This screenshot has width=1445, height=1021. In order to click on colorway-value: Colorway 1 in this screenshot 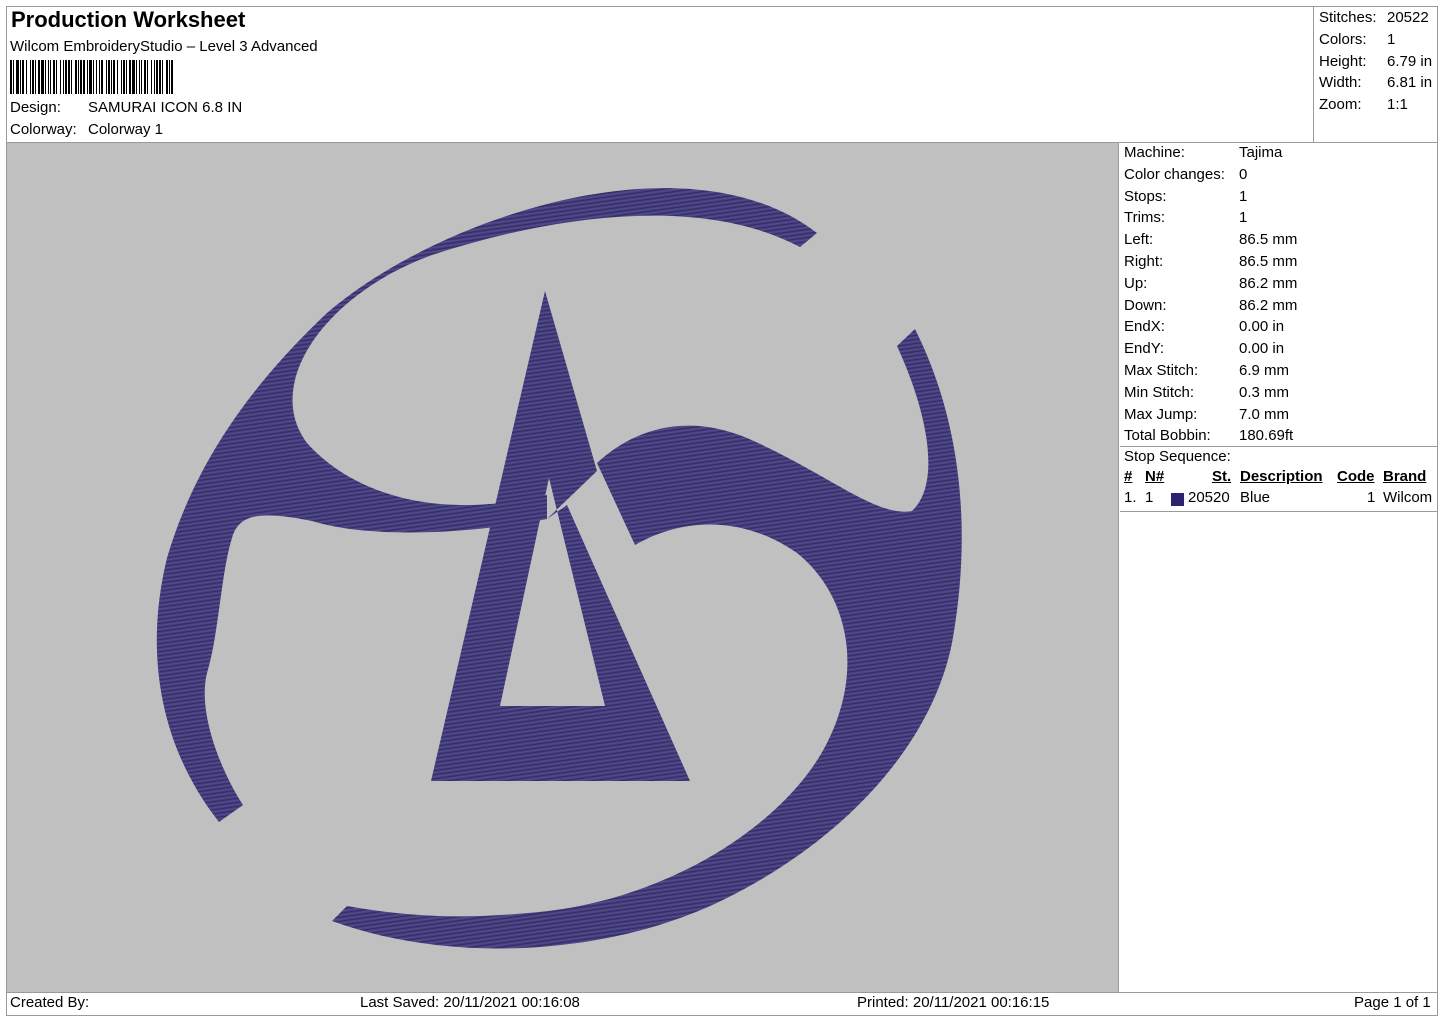, I will do `click(126, 129)`.